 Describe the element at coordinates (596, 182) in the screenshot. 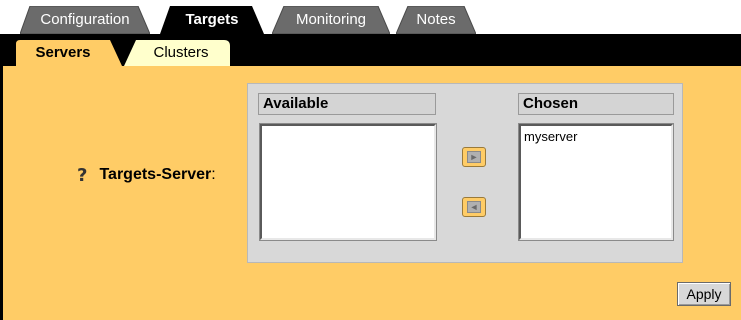

I see `chosen-list: myserver` at that location.